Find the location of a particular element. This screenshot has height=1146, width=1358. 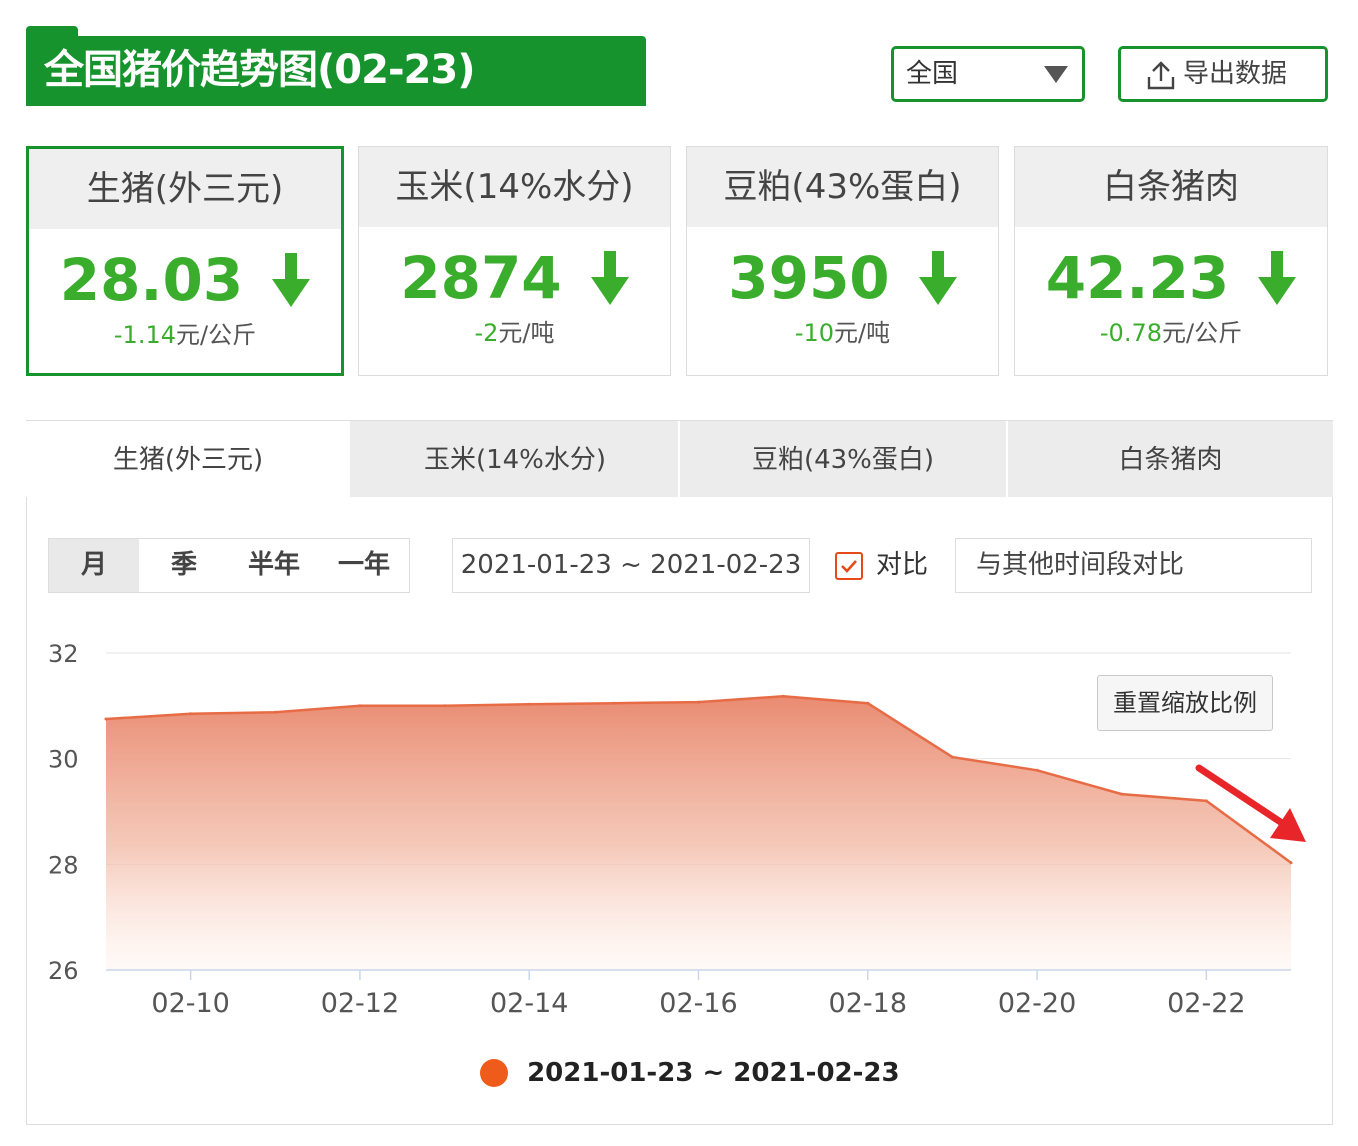

legend-marker is located at coordinates (494, 1073).